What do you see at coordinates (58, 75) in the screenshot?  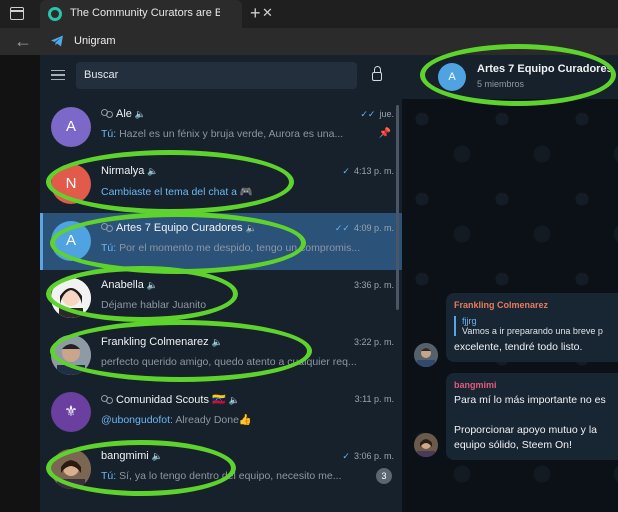 I see `hamburger-menu-icon` at bounding box center [58, 75].